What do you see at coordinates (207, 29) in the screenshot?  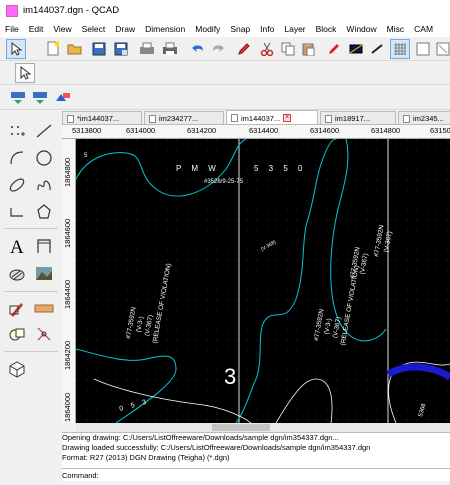 I see `menu-modify: Modify` at bounding box center [207, 29].